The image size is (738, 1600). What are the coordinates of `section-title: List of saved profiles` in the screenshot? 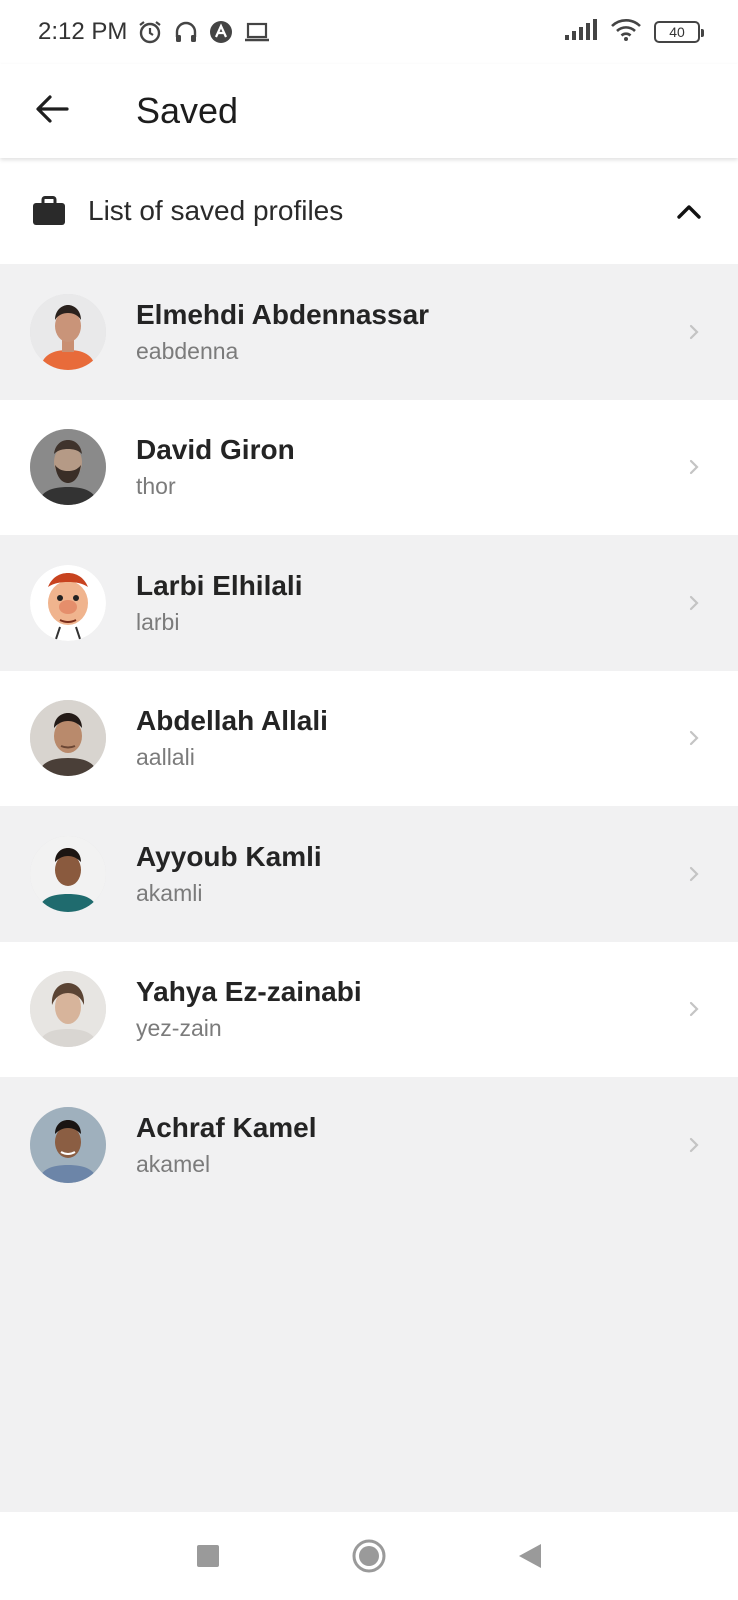 It's located at (216, 210).